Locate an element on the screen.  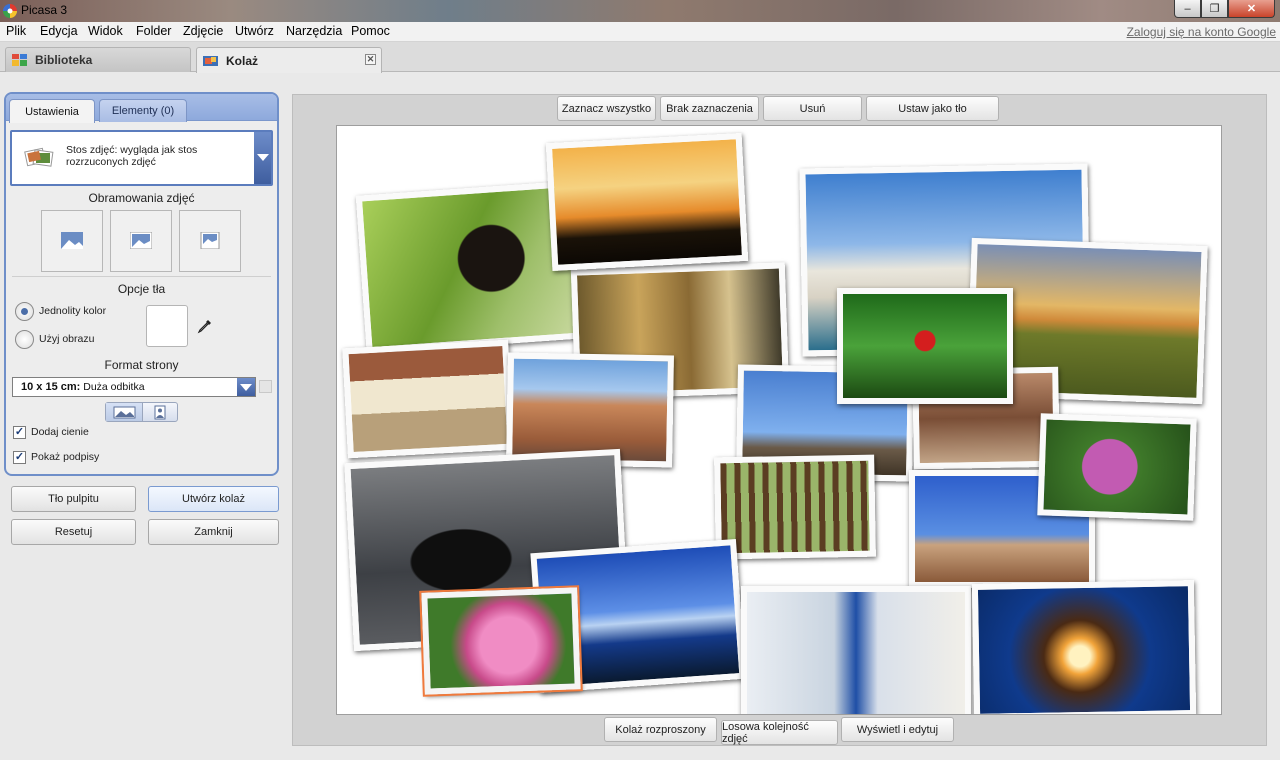
select-all-button: Zaznacz wszystko is located at coordinates (606, 108).